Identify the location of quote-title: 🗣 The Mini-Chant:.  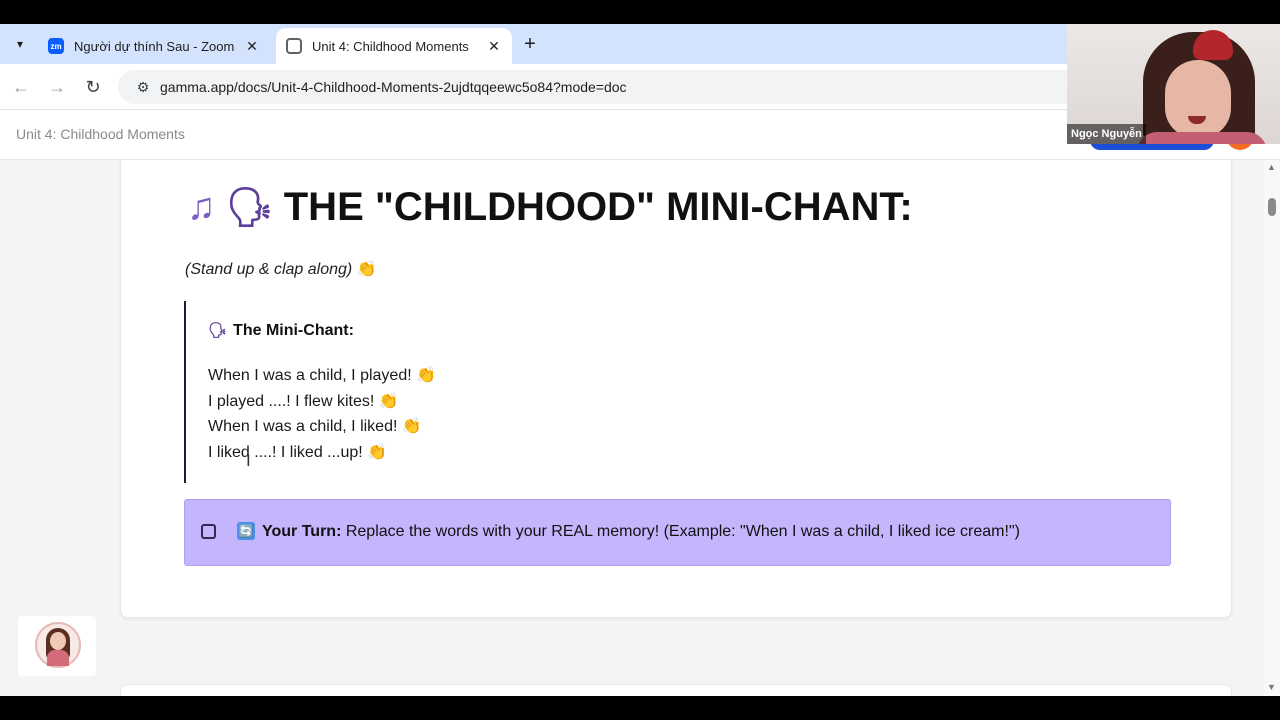
(281, 330).